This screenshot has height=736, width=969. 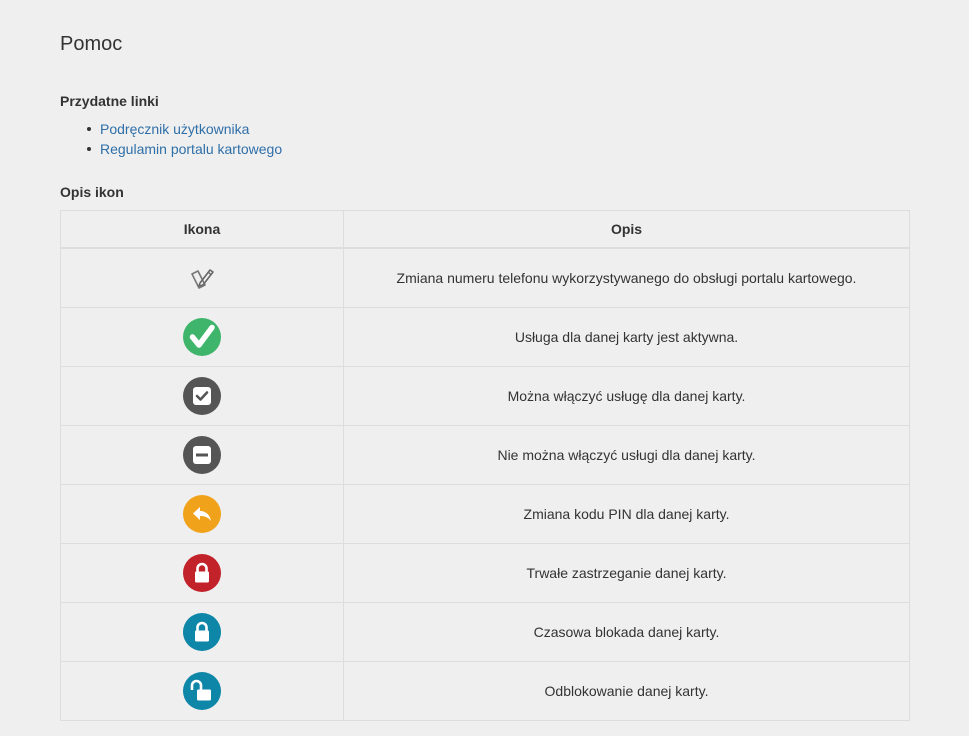 I want to click on temporary-lock-icon, so click(x=202, y=632).